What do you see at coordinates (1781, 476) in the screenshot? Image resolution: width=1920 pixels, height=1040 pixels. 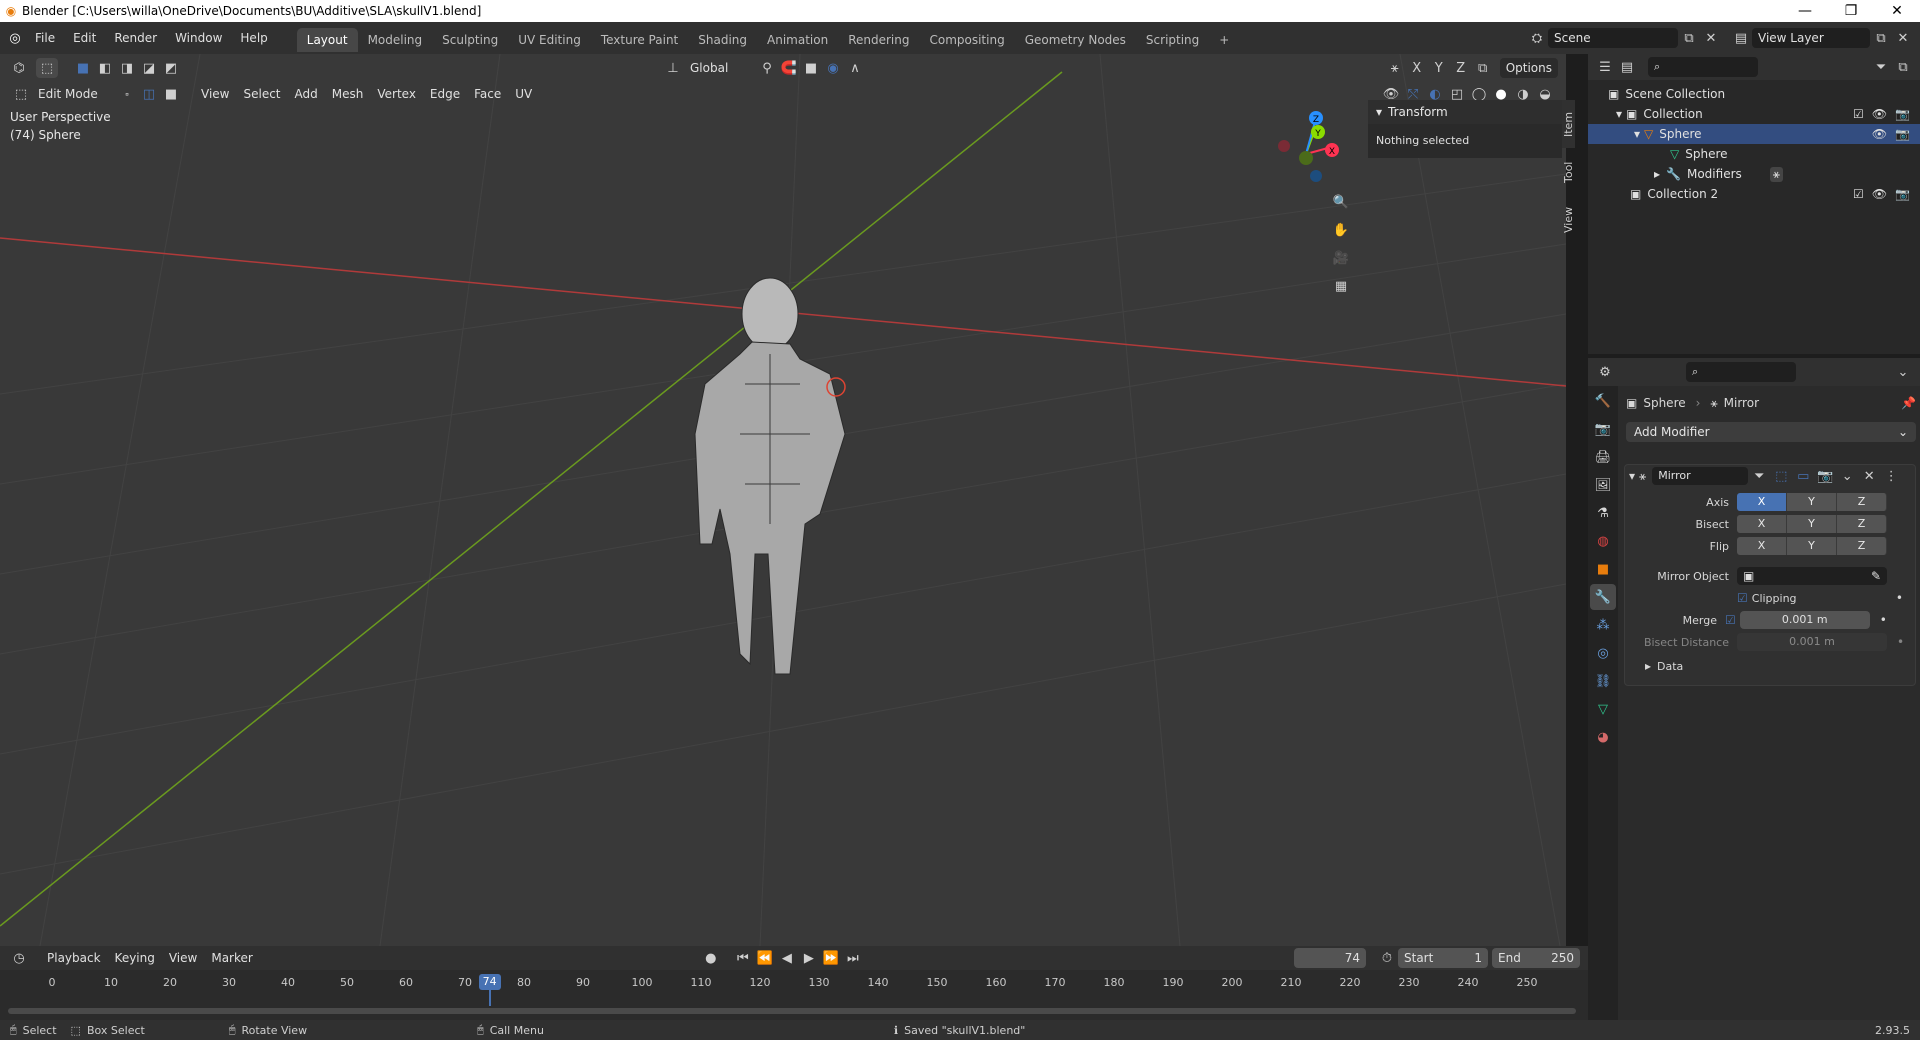 I see `edit-mode-toggle-icon: ⬚` at bounding box center [1781, 476].